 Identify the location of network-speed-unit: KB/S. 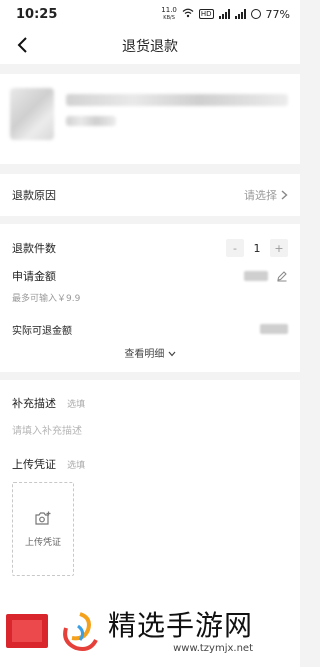
(169, 18).